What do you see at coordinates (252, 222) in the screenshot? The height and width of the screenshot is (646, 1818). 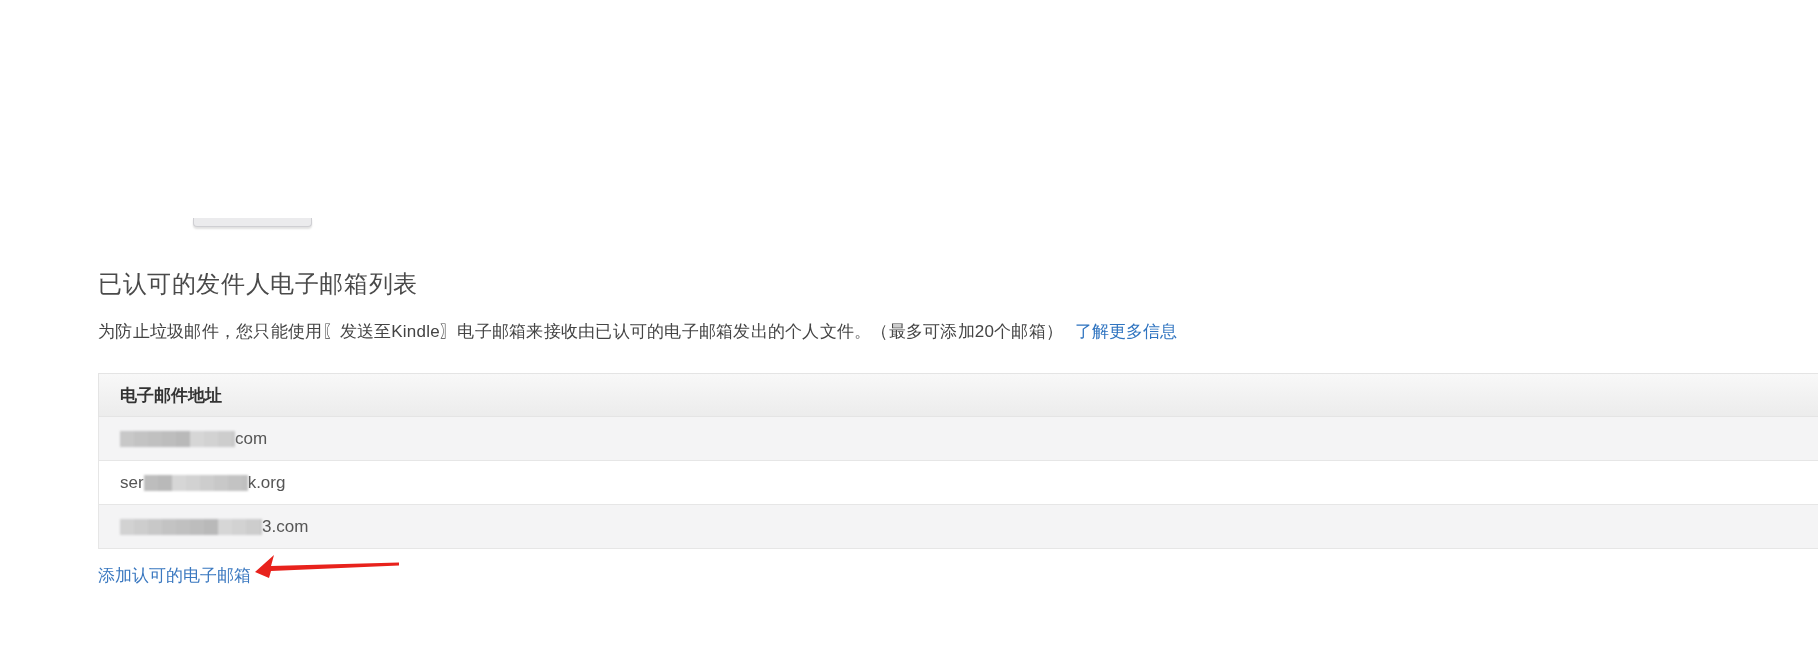 I see `button` at bounding box center [252, 222].